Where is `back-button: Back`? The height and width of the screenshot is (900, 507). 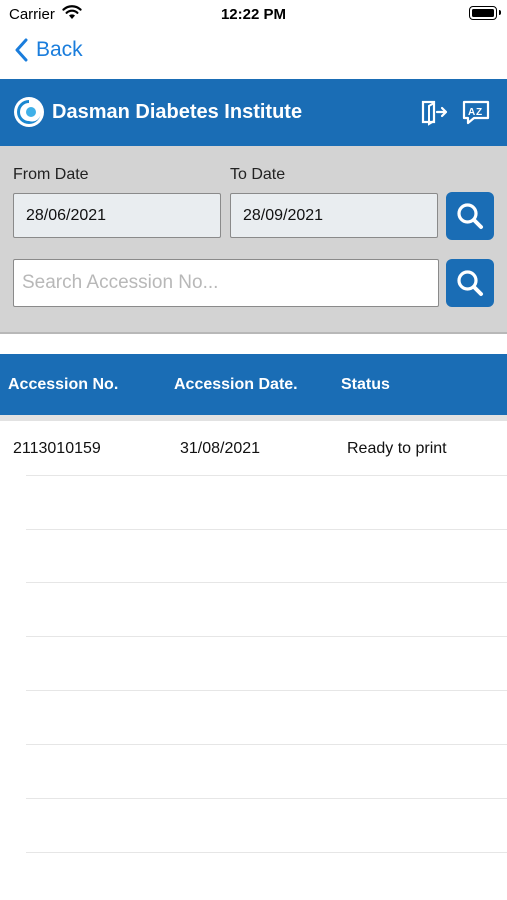 back-button: Back is located at coordinates (48, 50).